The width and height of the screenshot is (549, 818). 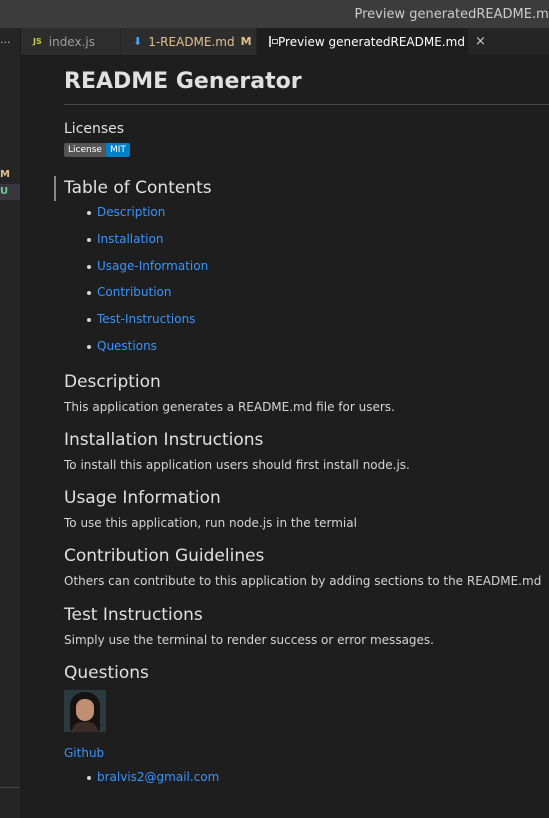 What do you see at coordinates (117, 150) in the screenshot?
I see `license-badge-value: MIT` at bounding box center [117, 150].